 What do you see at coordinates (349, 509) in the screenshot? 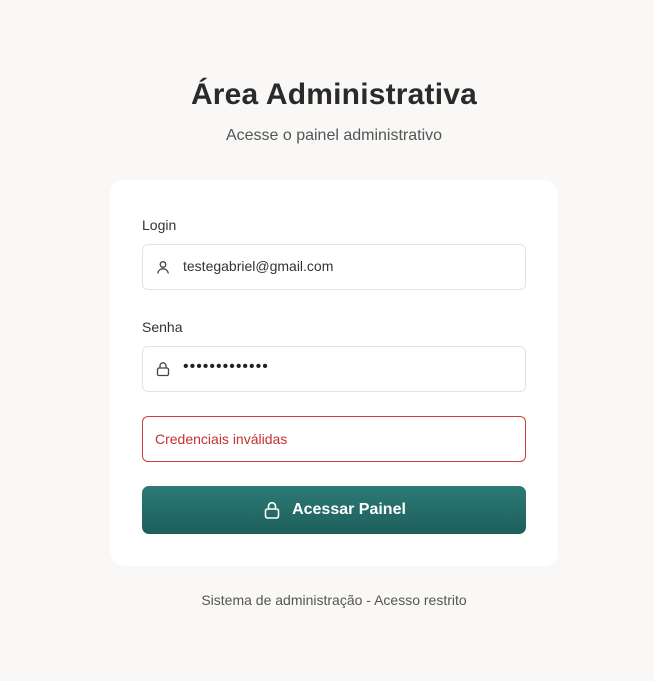
I see `submit-label: Acessar Painel` at bounding box center [349, 509].